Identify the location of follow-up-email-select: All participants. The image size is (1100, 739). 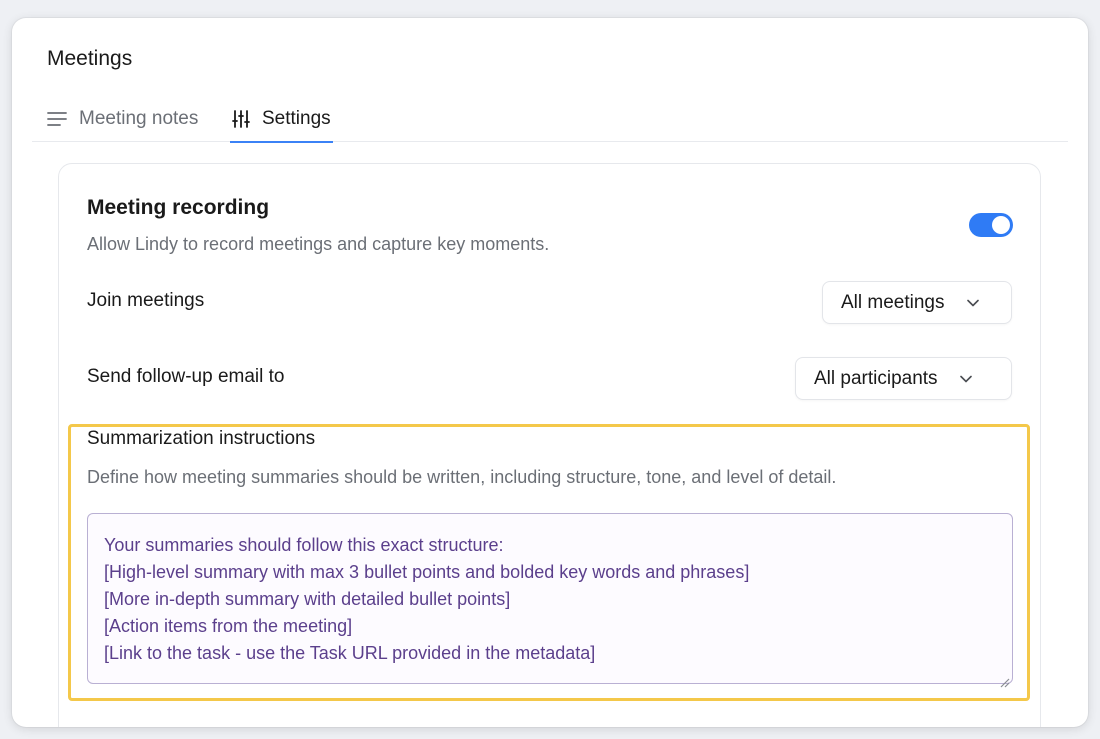
(903, 378).